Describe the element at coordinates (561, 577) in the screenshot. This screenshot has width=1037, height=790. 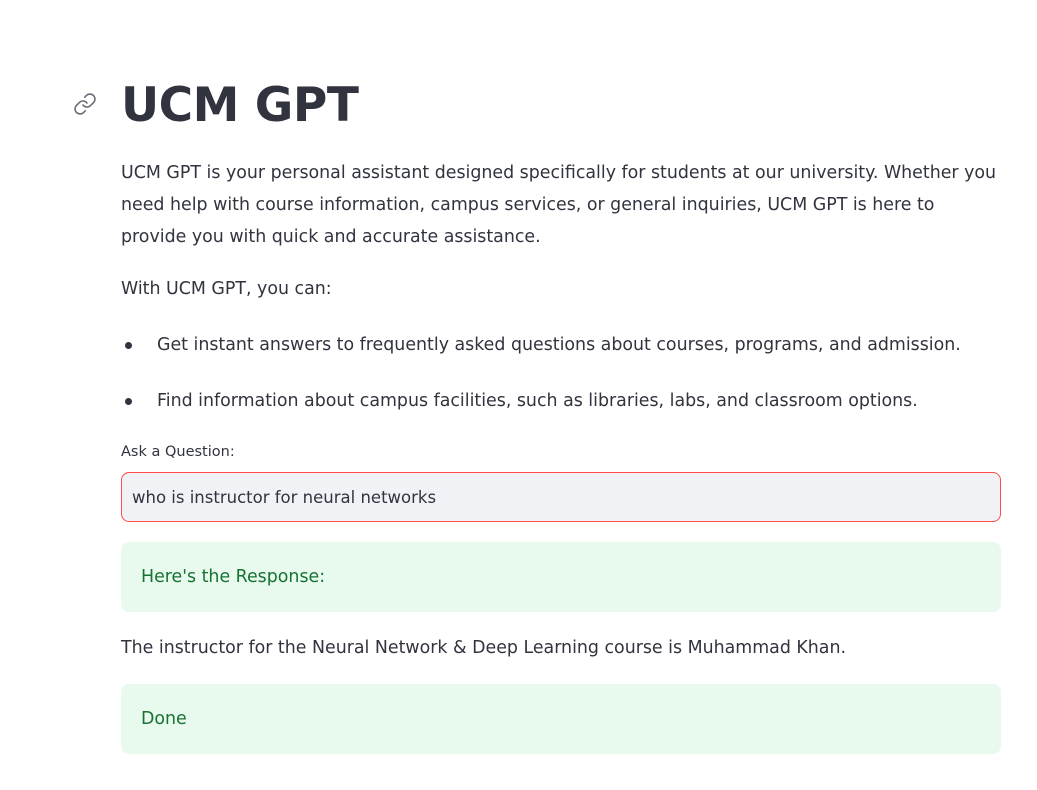
I see `response-header-alert: Here's the Response:` at that location.